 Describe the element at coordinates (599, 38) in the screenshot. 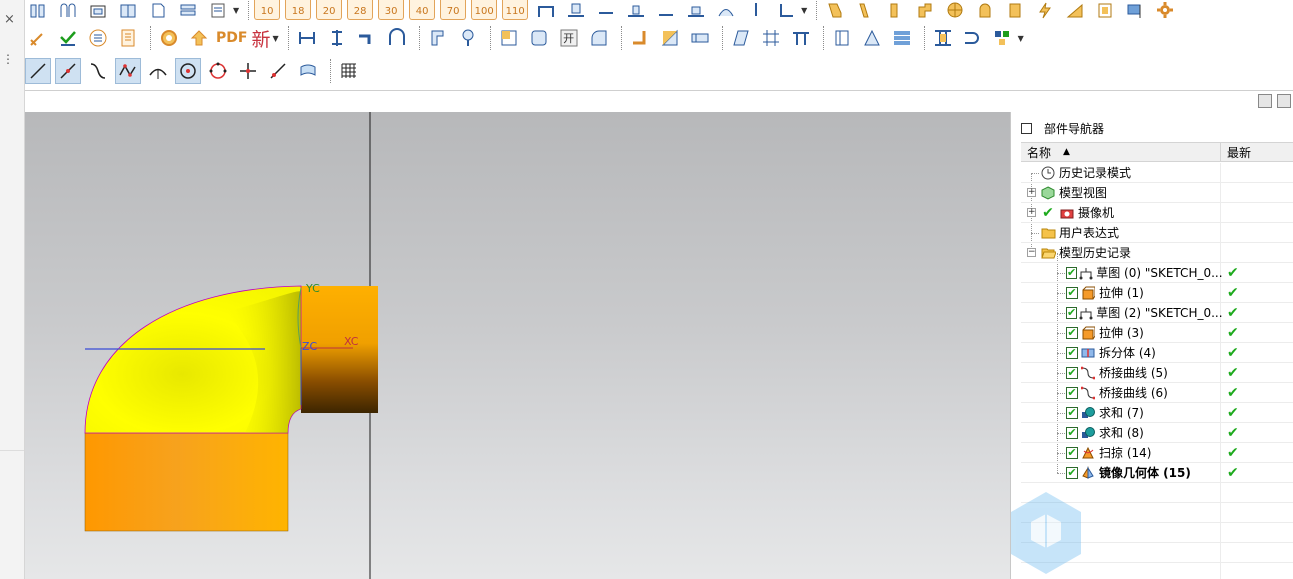

I see `fillet-icon` at that location.